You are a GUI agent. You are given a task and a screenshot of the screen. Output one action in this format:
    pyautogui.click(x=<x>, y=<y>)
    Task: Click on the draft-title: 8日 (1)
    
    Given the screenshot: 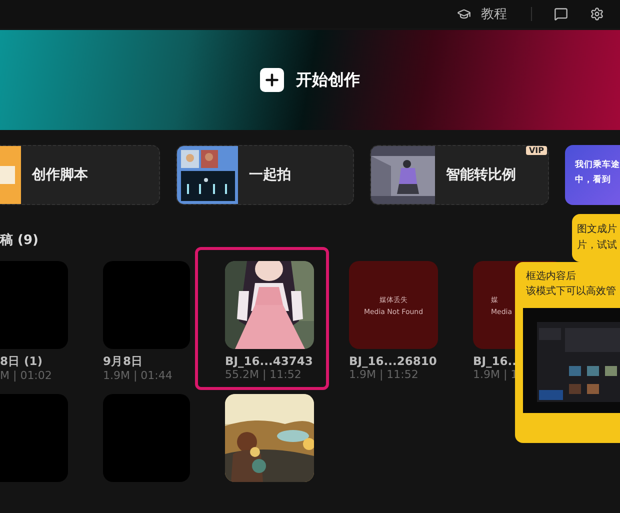 What is the action you would take?
    pyautogui.click(x=22, y=361)
    